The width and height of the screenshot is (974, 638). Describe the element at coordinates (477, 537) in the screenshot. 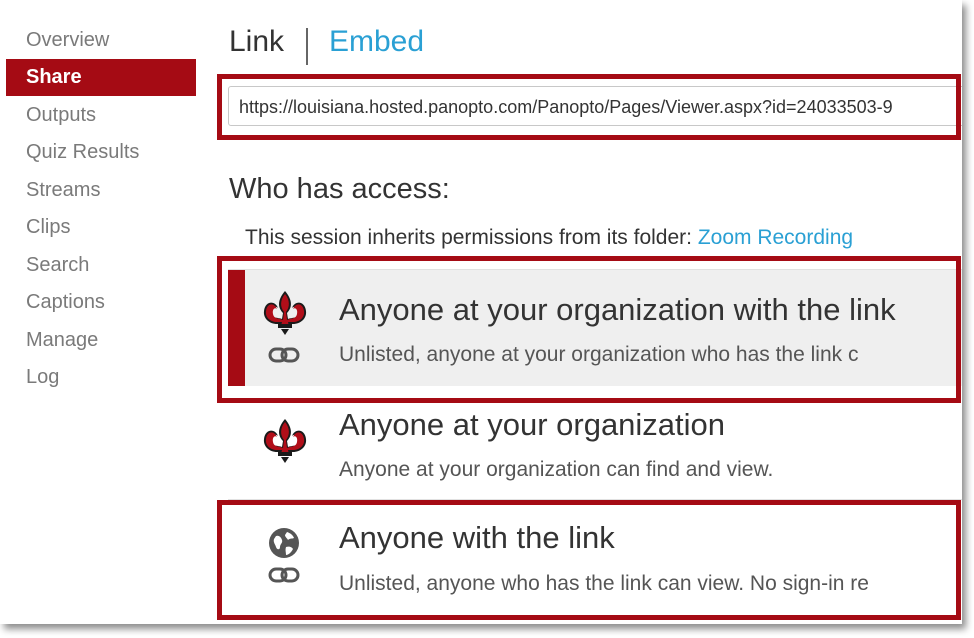

I see `option-title: Anyone with the link` at that location.